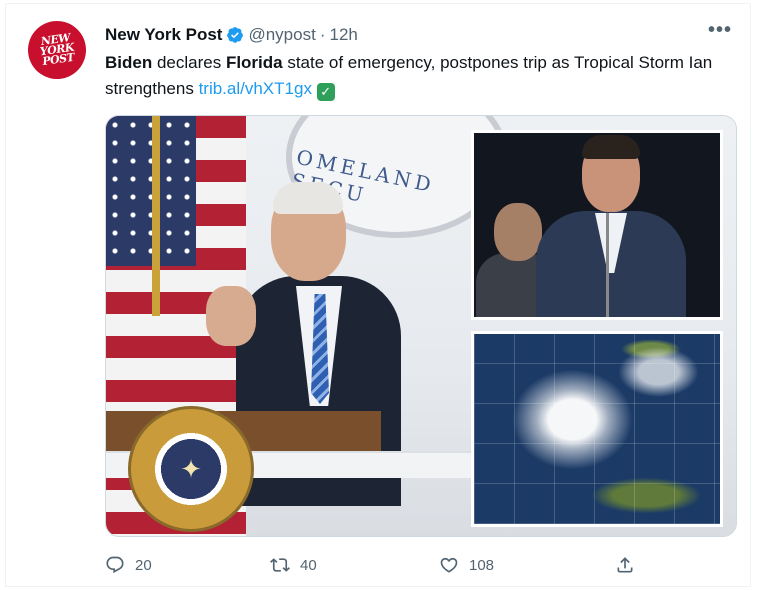  Describe the element at coordinates (466, 565) in the screenshot. I see `like-button: 108` at that location.